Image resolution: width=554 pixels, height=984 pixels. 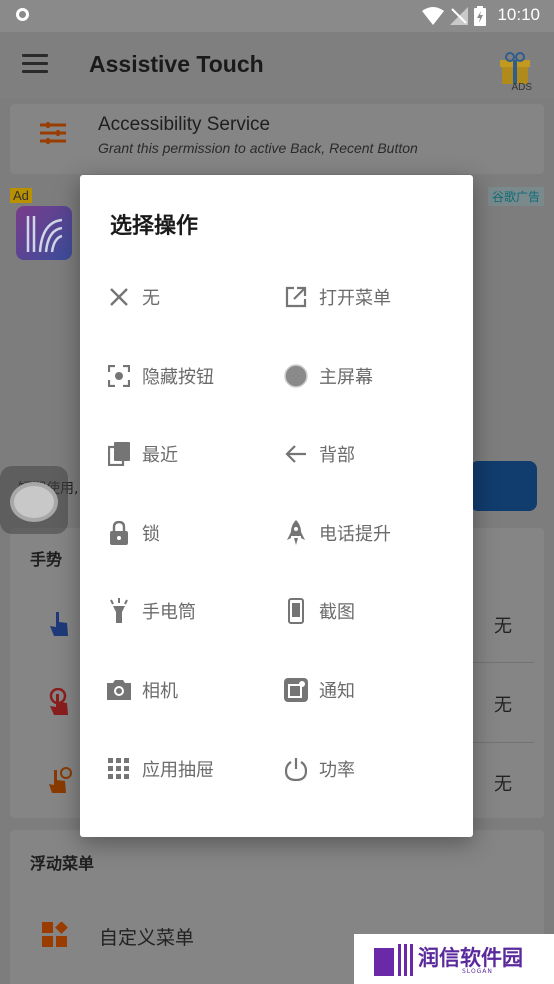 What do you see at coordinates (503, 704) in the screenshot?
I see `gesture-value-2: 无` at bounding box center [503, 704].